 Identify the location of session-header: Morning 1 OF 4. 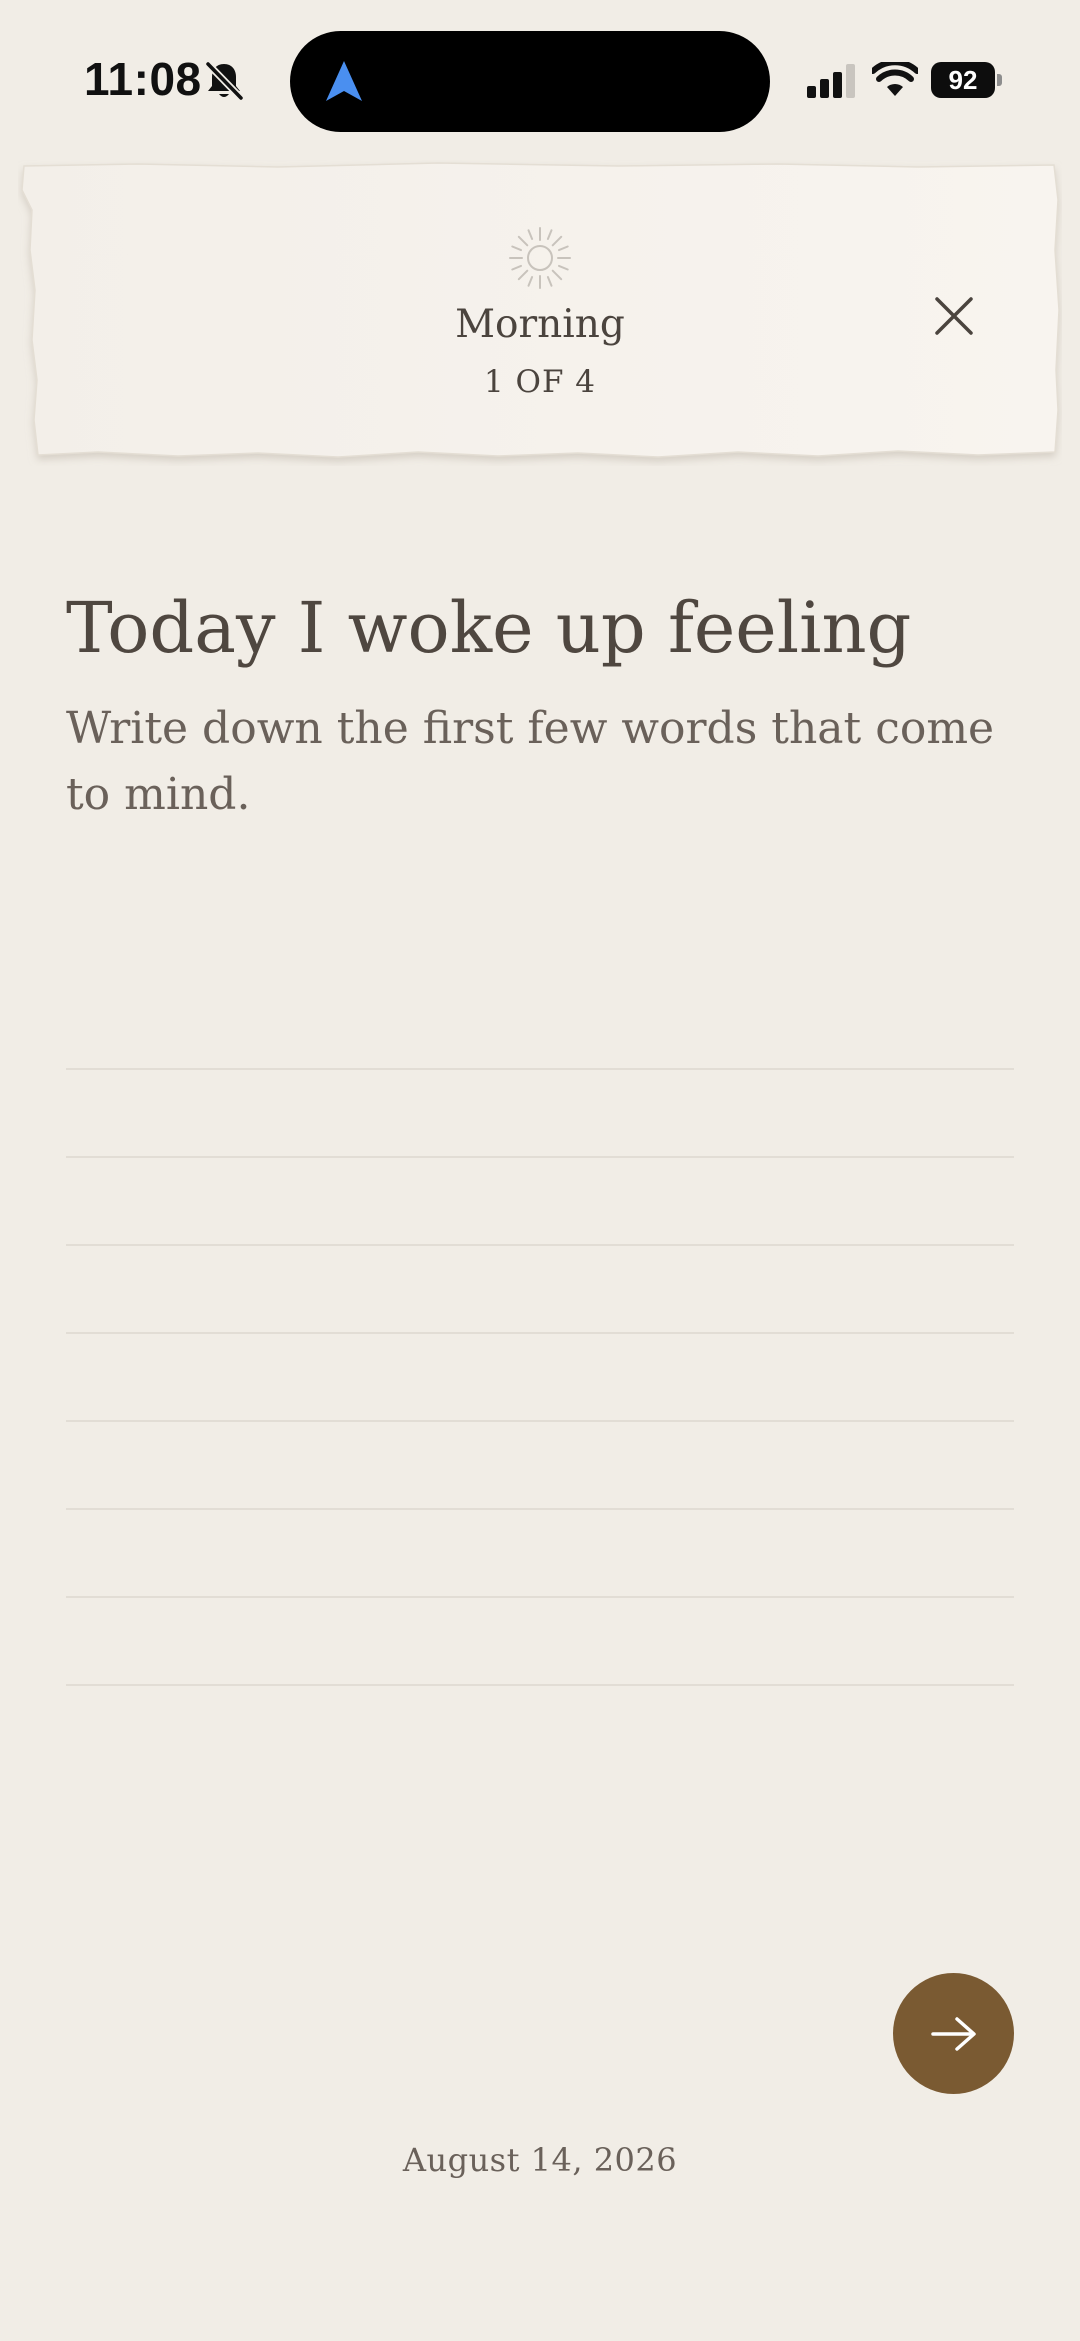
(540, 313).